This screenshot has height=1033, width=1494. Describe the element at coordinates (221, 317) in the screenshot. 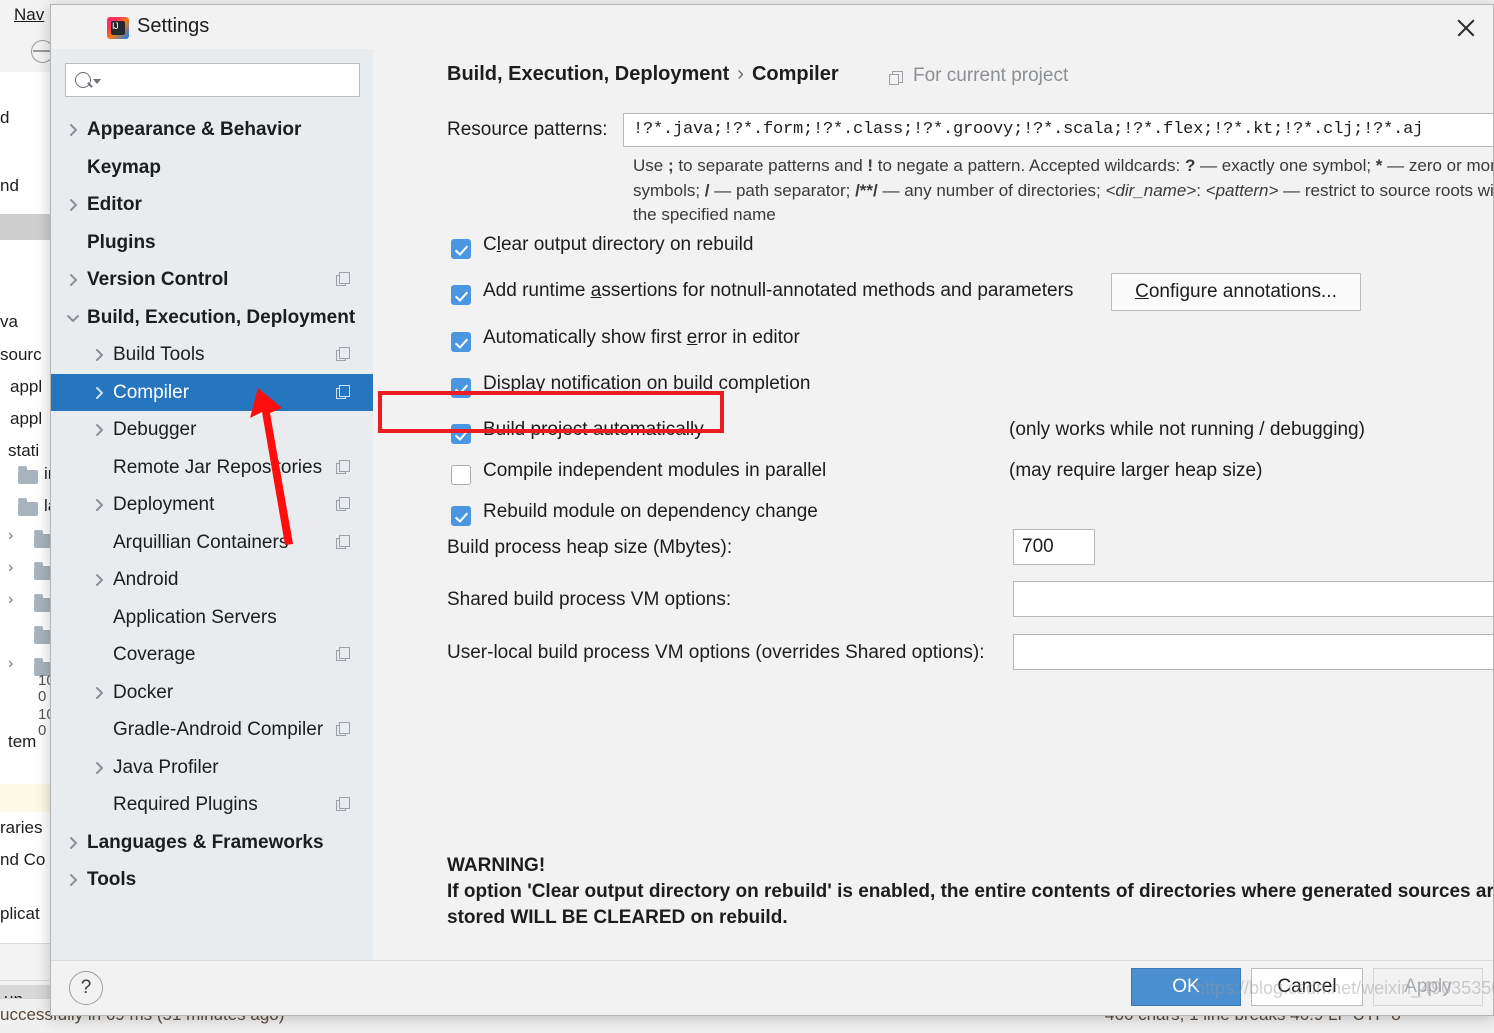

I see `sidebar-item-label: Build, Execution, Deployment` at that location.